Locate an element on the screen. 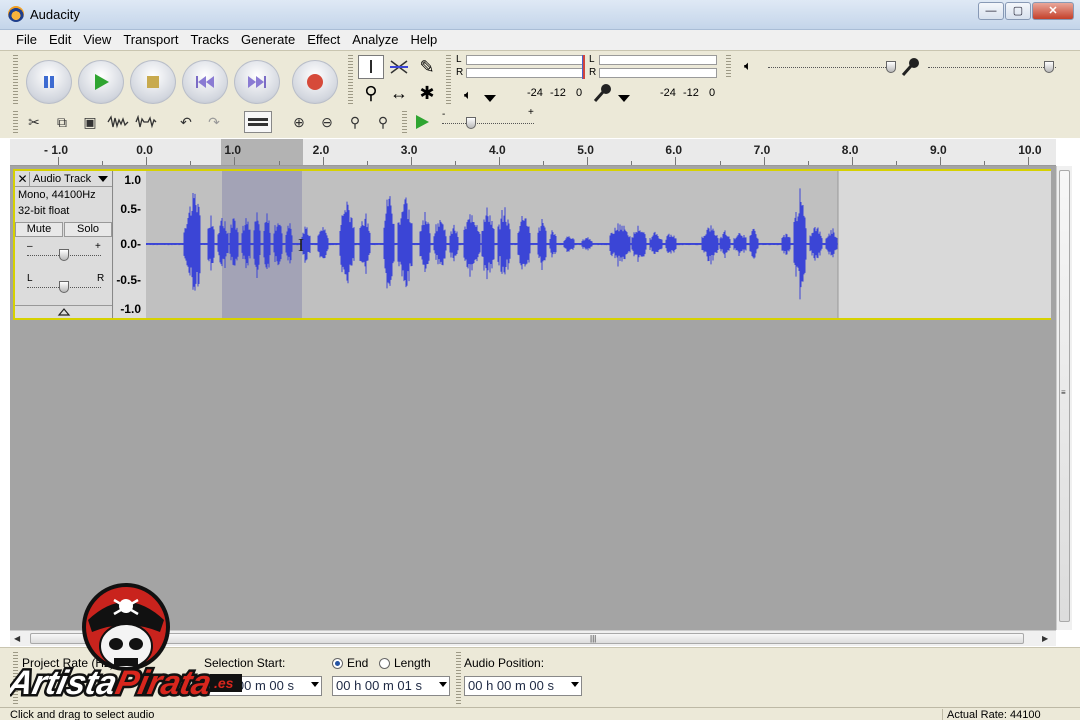 This screenshot has height=720, width=1080. pan-slider-thumb is located at coordinates (64, 287).